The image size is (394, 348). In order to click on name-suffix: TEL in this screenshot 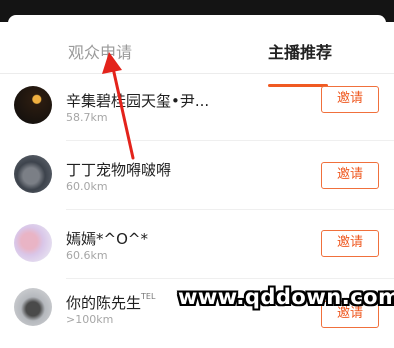, I will do `click(148, 296)`.